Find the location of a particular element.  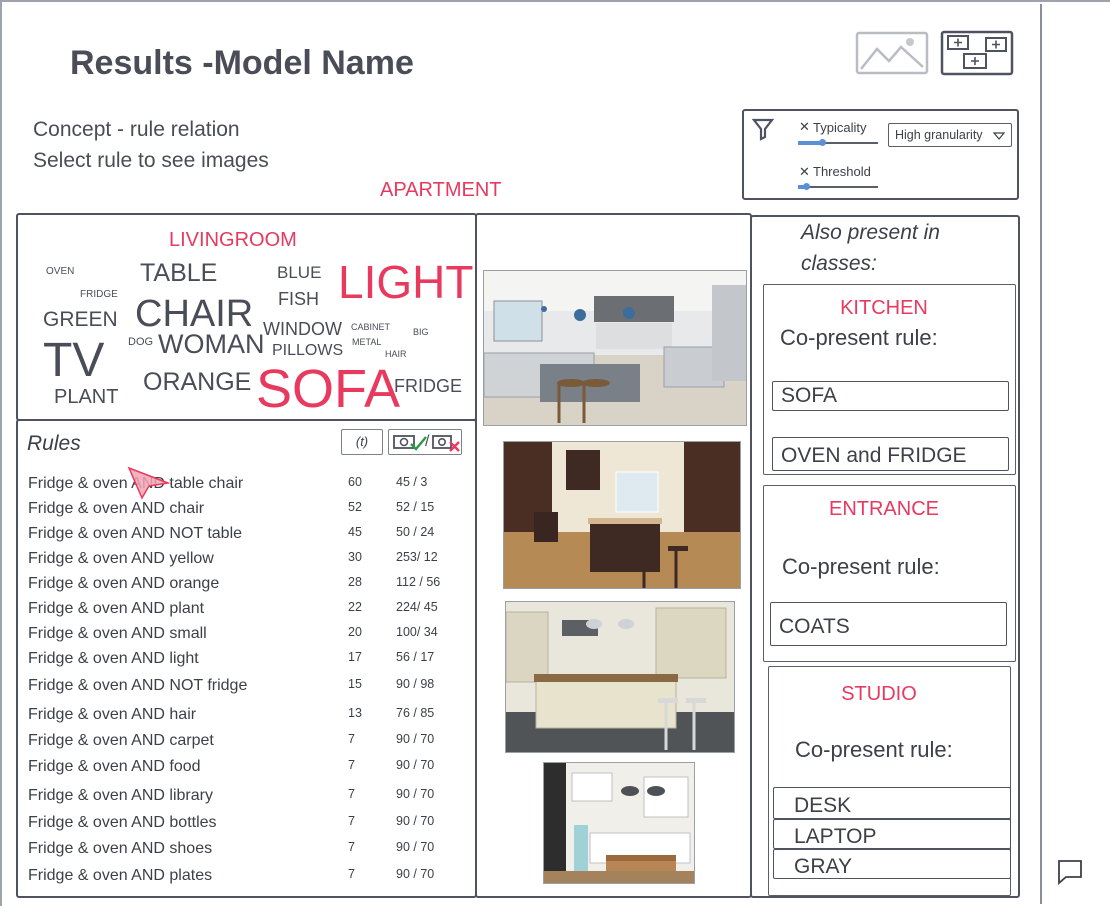

rule-text: Fridge & oven AND plant is located at coordinates (116, 608).